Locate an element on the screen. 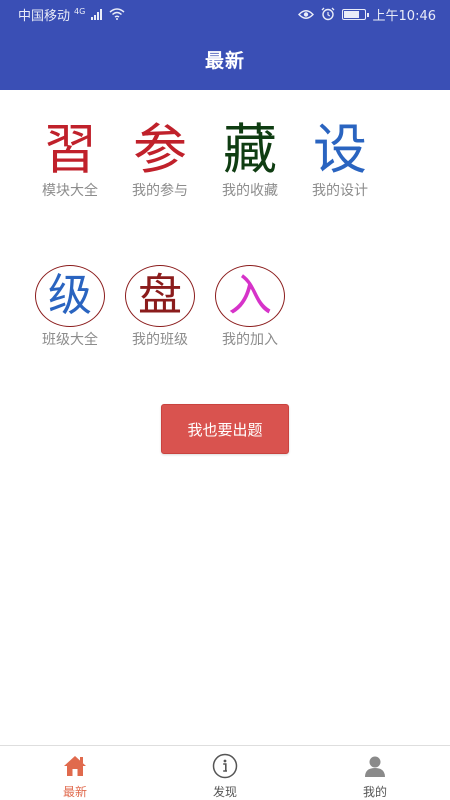 This screenshot has height=800, width=450. tile-glyph: 藏 is located at coordinates (250, 149).